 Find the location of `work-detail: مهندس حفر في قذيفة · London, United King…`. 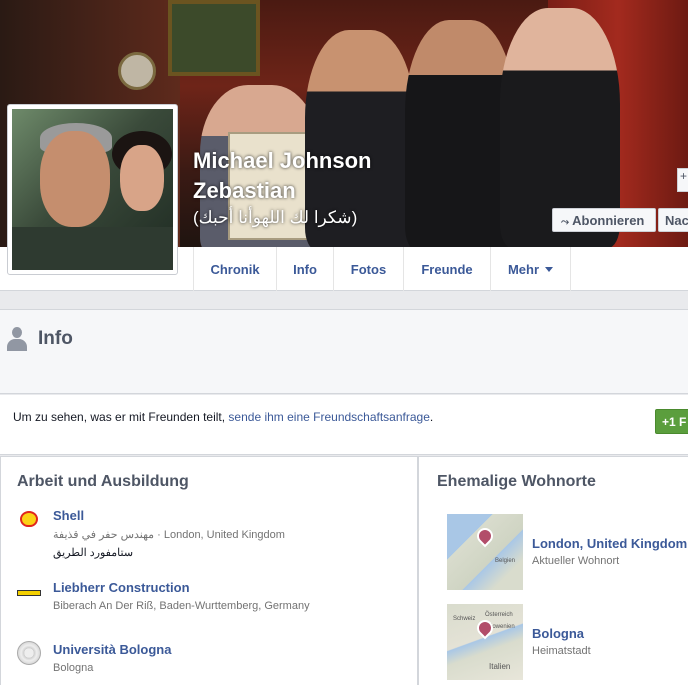

work-detail: مهندس حفر في قذيفة · London, United King… is located at coordinates (169, 535).